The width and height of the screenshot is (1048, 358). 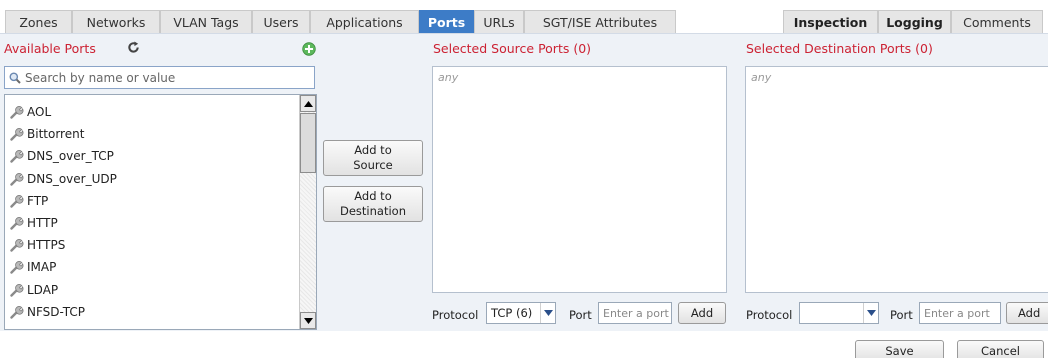 I want to click on source-any-text: any, so click(x=448, y=77).